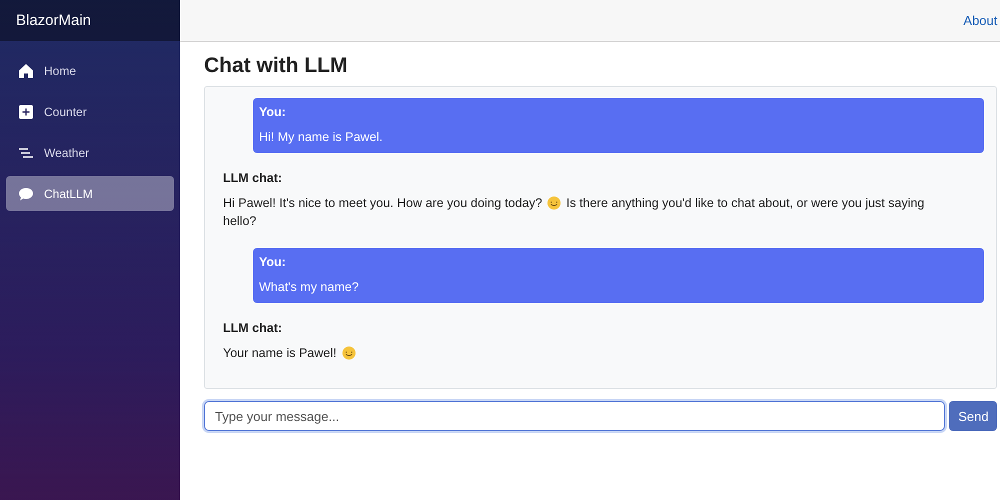 This screenshot has height=500, width=1000. What do you see at coordinates (321, 137) in the screenshot?
I see `message-text: Hi! My name is Pawel.` at bounding box center [321, 137].